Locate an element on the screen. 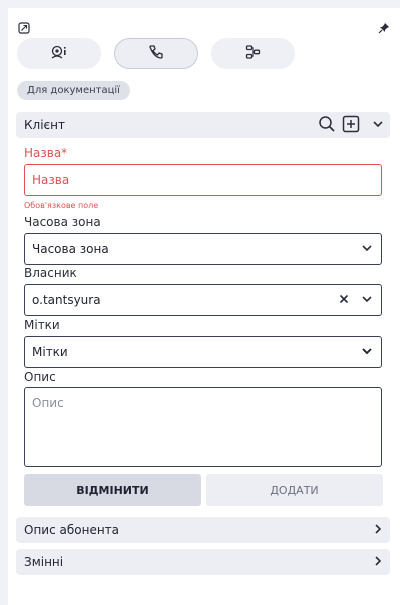  timezone-select: Часова зона is located at coordinates (203, 249).